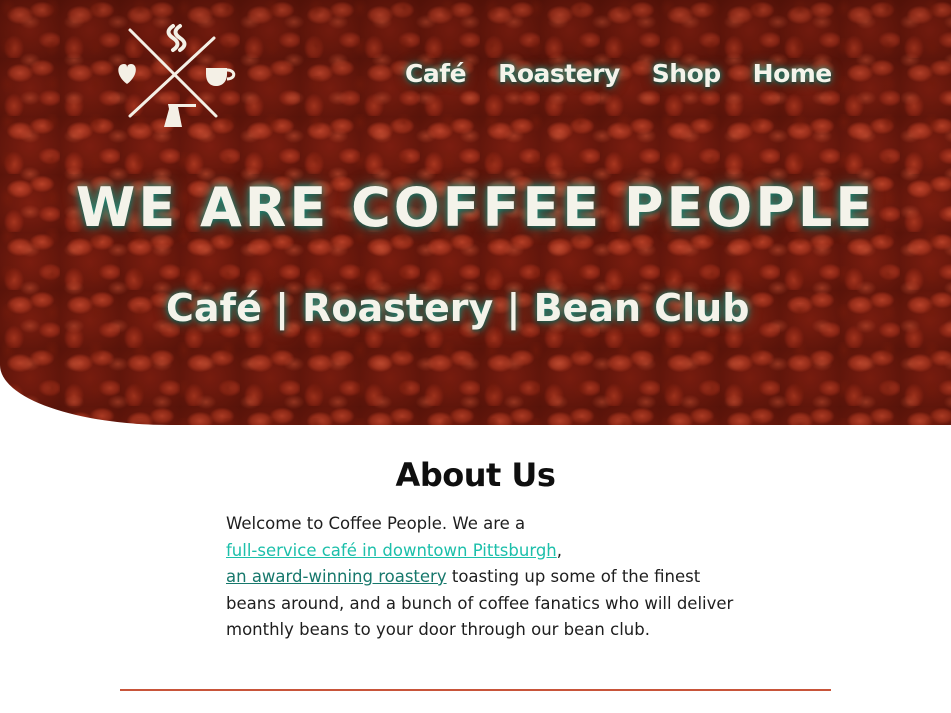 The image size is (951, 713). What do you see at coordinates (441, 74) in the screenshot?
I see `nav-item-cafe: Café` at bounding box center [441, 74].